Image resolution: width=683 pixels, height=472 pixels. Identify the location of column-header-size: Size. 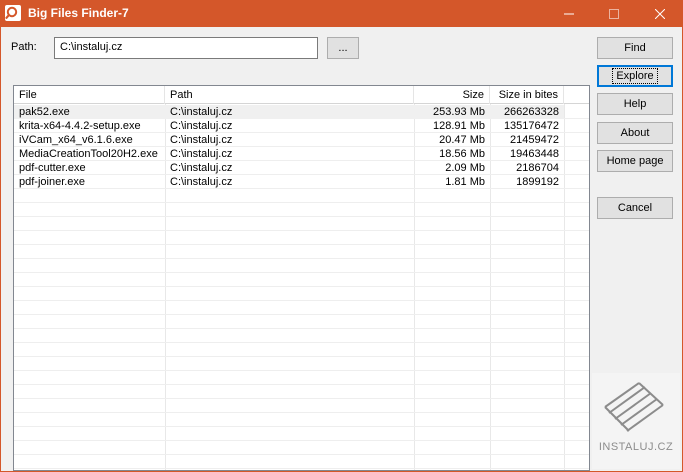
(452, 95).